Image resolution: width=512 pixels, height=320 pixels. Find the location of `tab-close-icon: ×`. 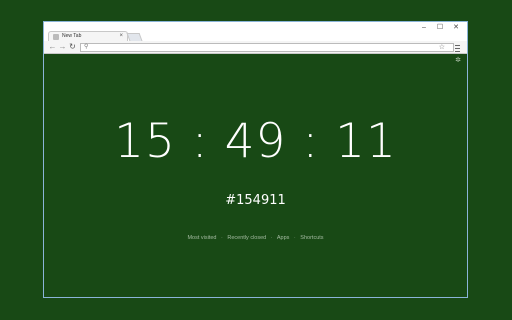

tab-close-icon: × is located at coordinates (121, 36).